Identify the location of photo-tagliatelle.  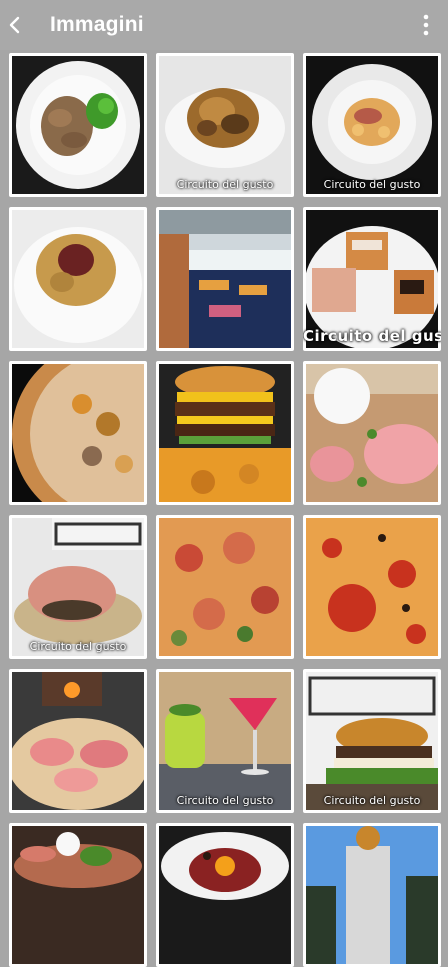
(225, 125).